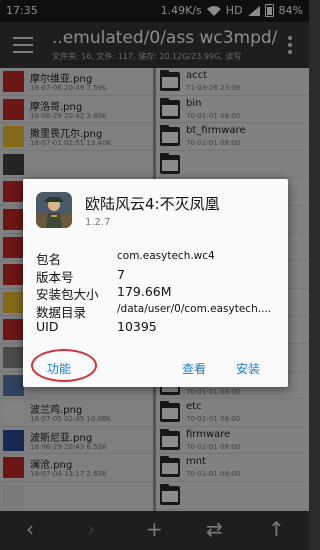 Image resolution: width=320 pixels, height=550 pixels. I want to click on info-row-version-code: 版本号 7, so click(156, 276).